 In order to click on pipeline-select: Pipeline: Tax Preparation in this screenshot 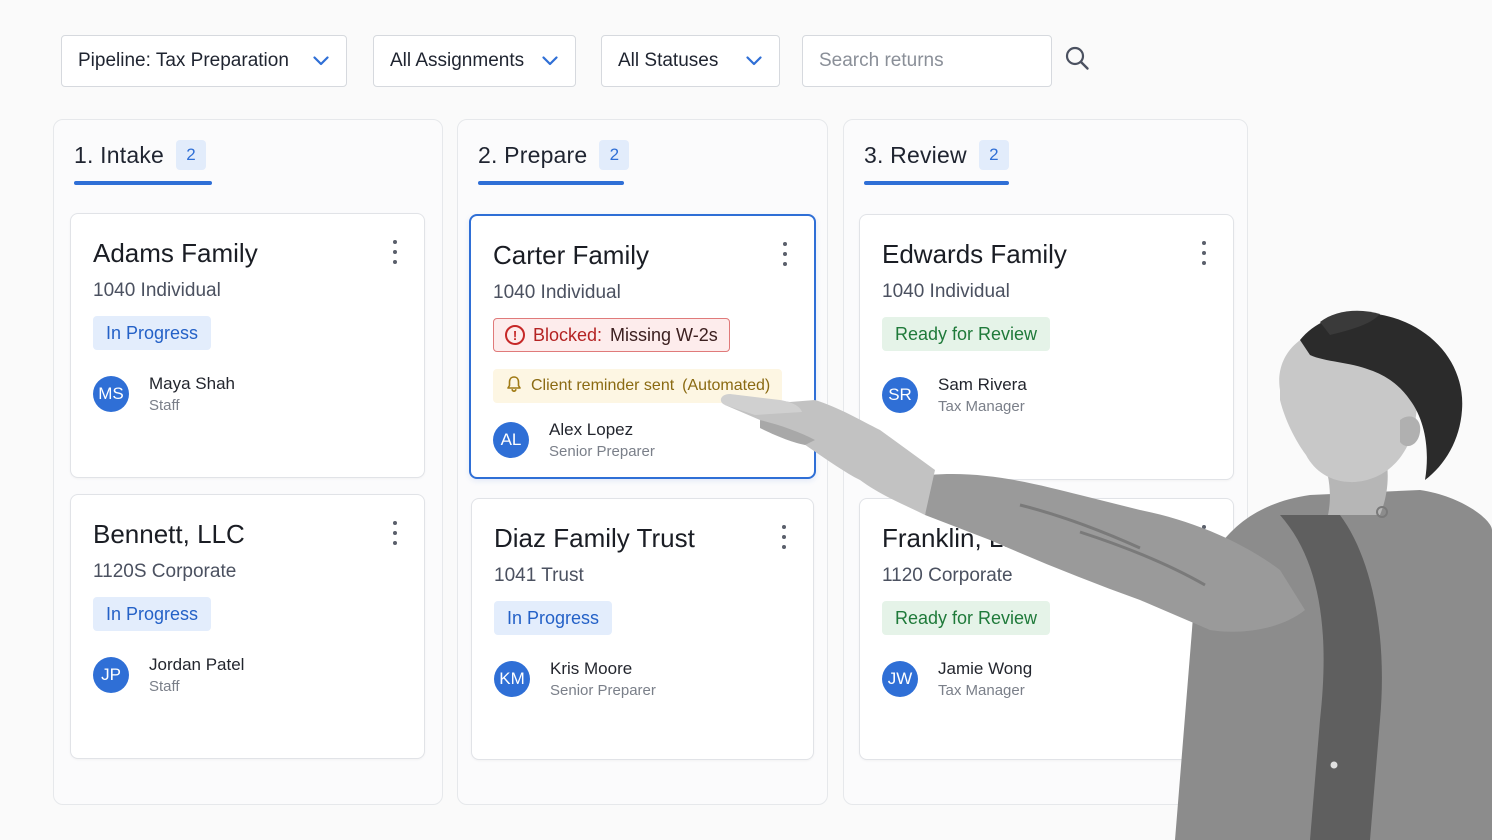, I will do `click(204, 61)`.